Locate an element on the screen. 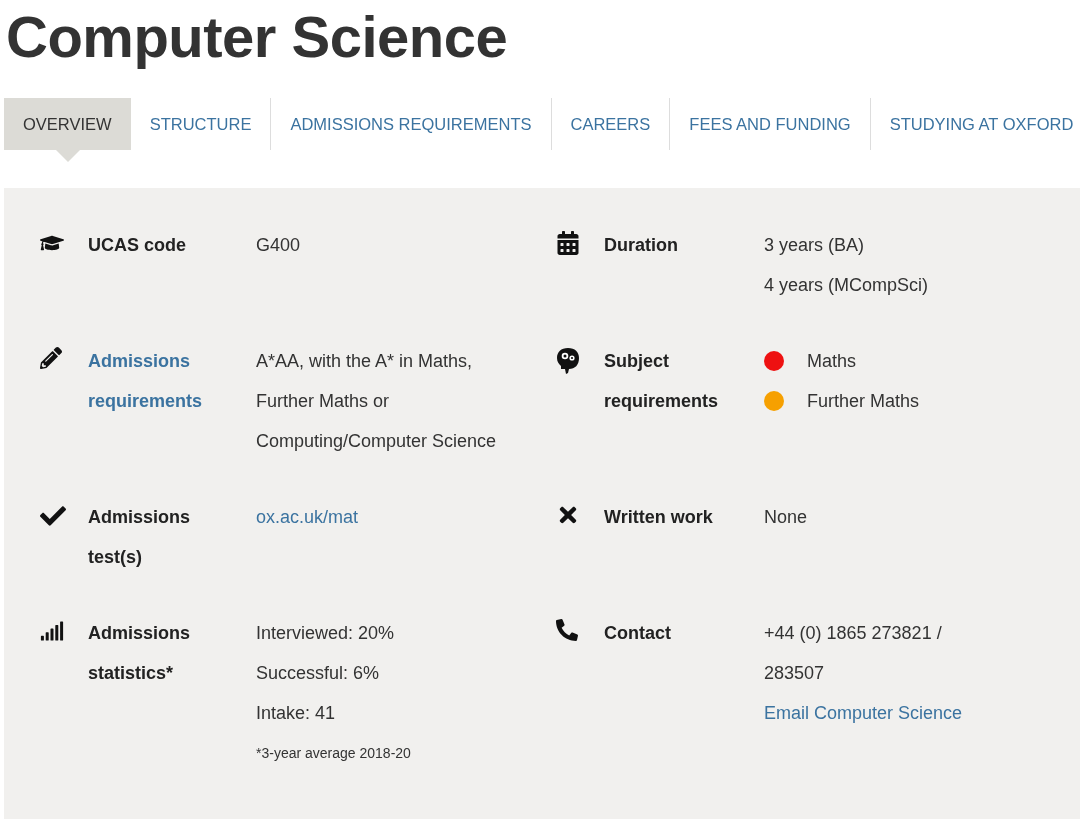  fact-value: Interviewed: 20% is located at coordinates (326, 633).